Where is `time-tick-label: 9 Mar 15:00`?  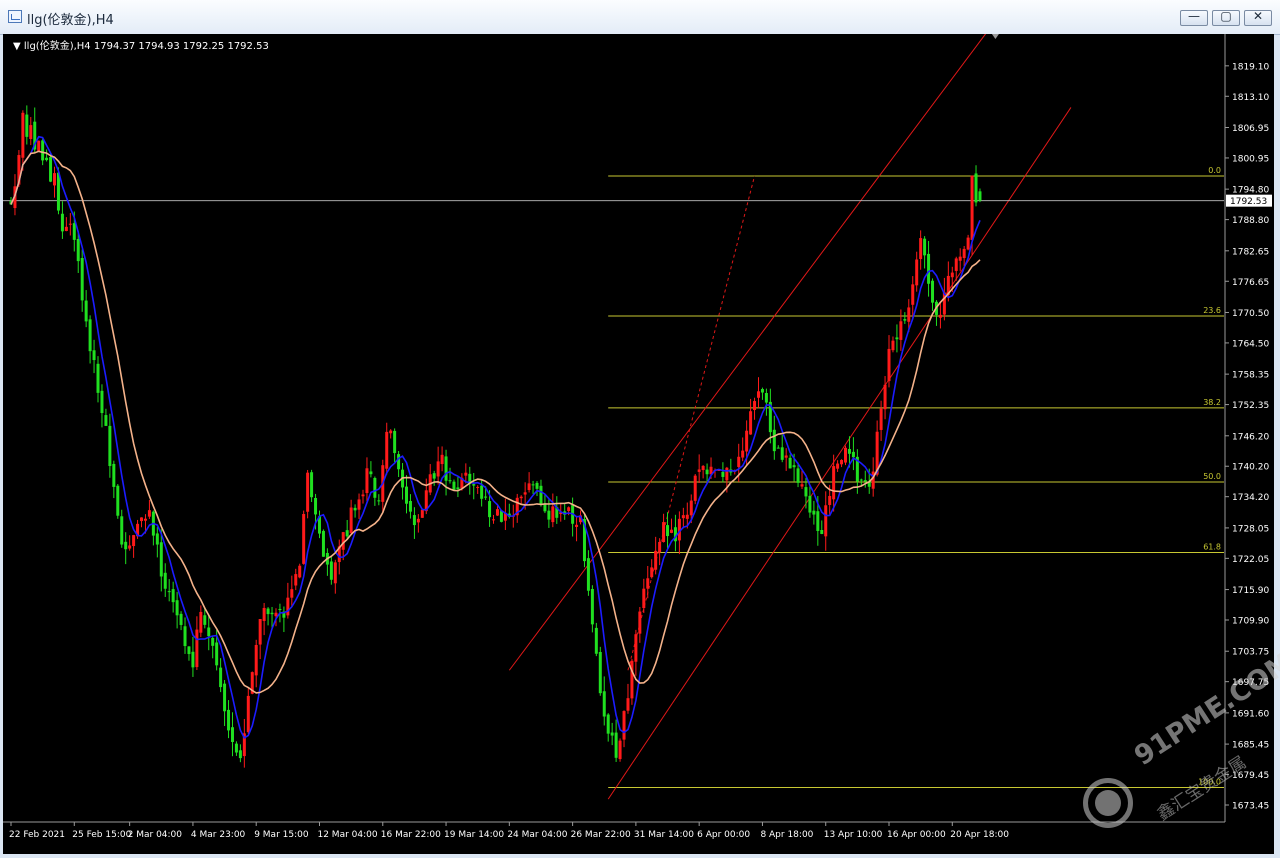 time-tick-label: 9 Mar 15:00 is located at coordinates (281, 835).